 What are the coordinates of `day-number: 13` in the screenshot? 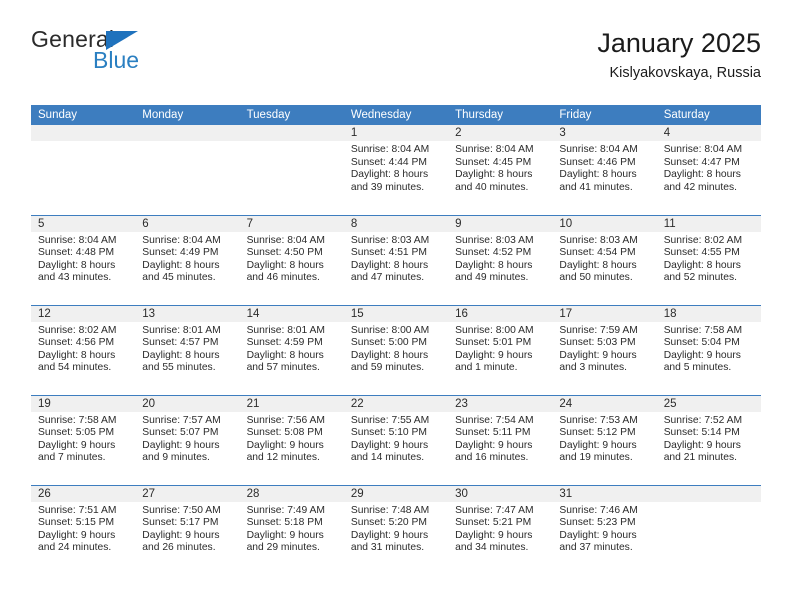 It's located at (187, 313).